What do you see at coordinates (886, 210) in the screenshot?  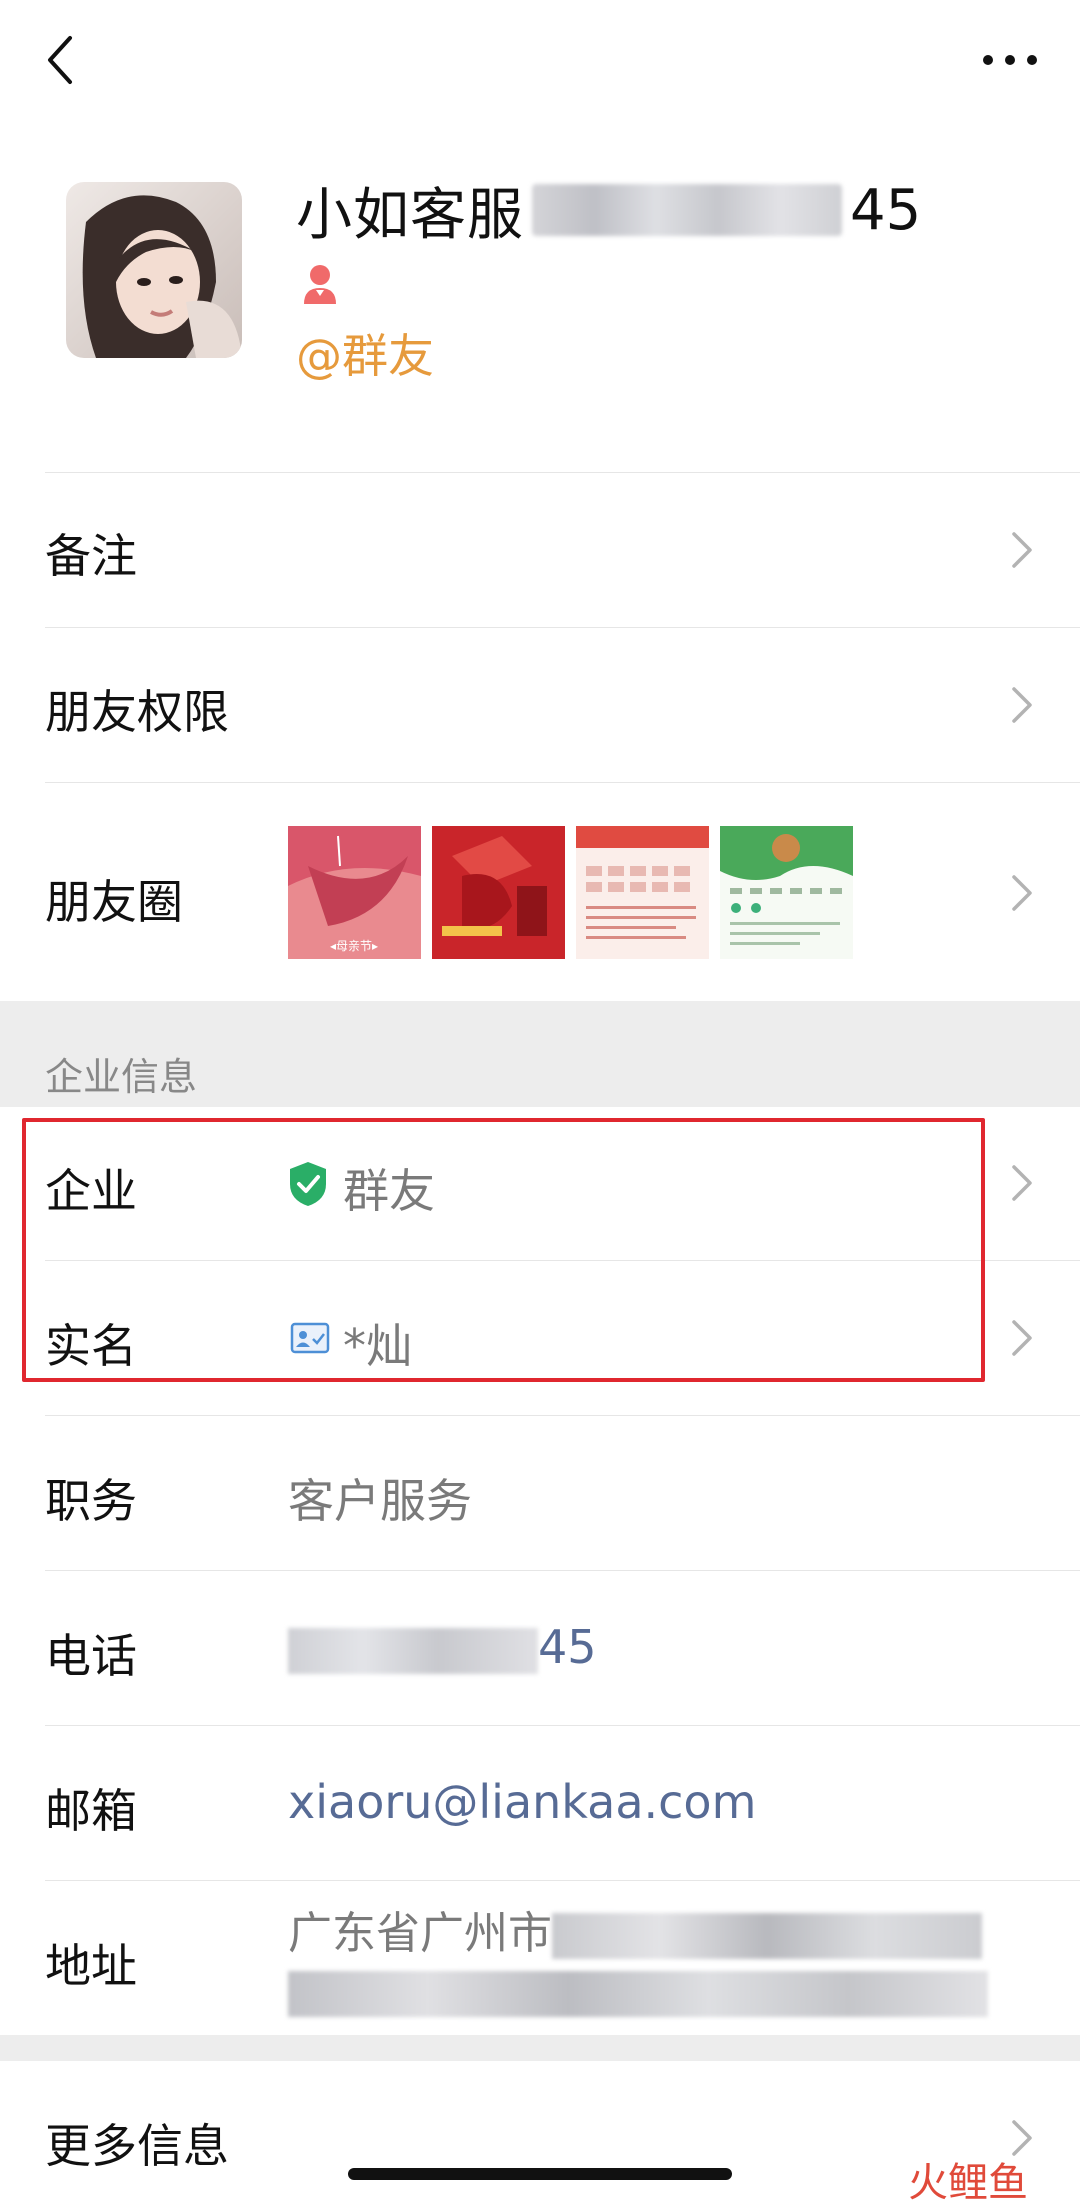 I see `contact-name-suffix: 45` at bounding box center [886, 210].